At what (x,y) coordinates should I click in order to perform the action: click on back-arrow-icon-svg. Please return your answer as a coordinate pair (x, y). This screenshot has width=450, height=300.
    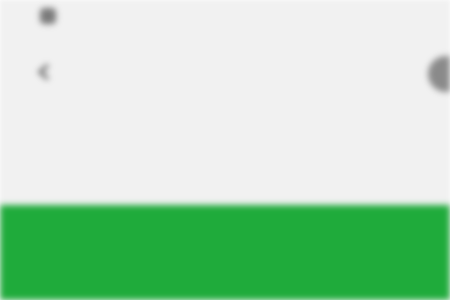
    Looking at the image, I should click on (43, 72).